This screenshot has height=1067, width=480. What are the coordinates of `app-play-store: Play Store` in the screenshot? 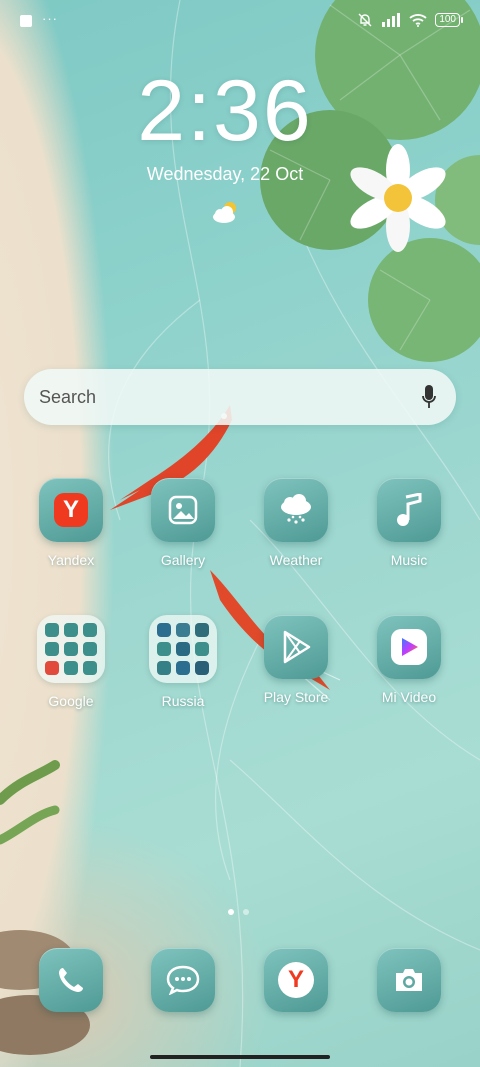 It's located at (296, 660).